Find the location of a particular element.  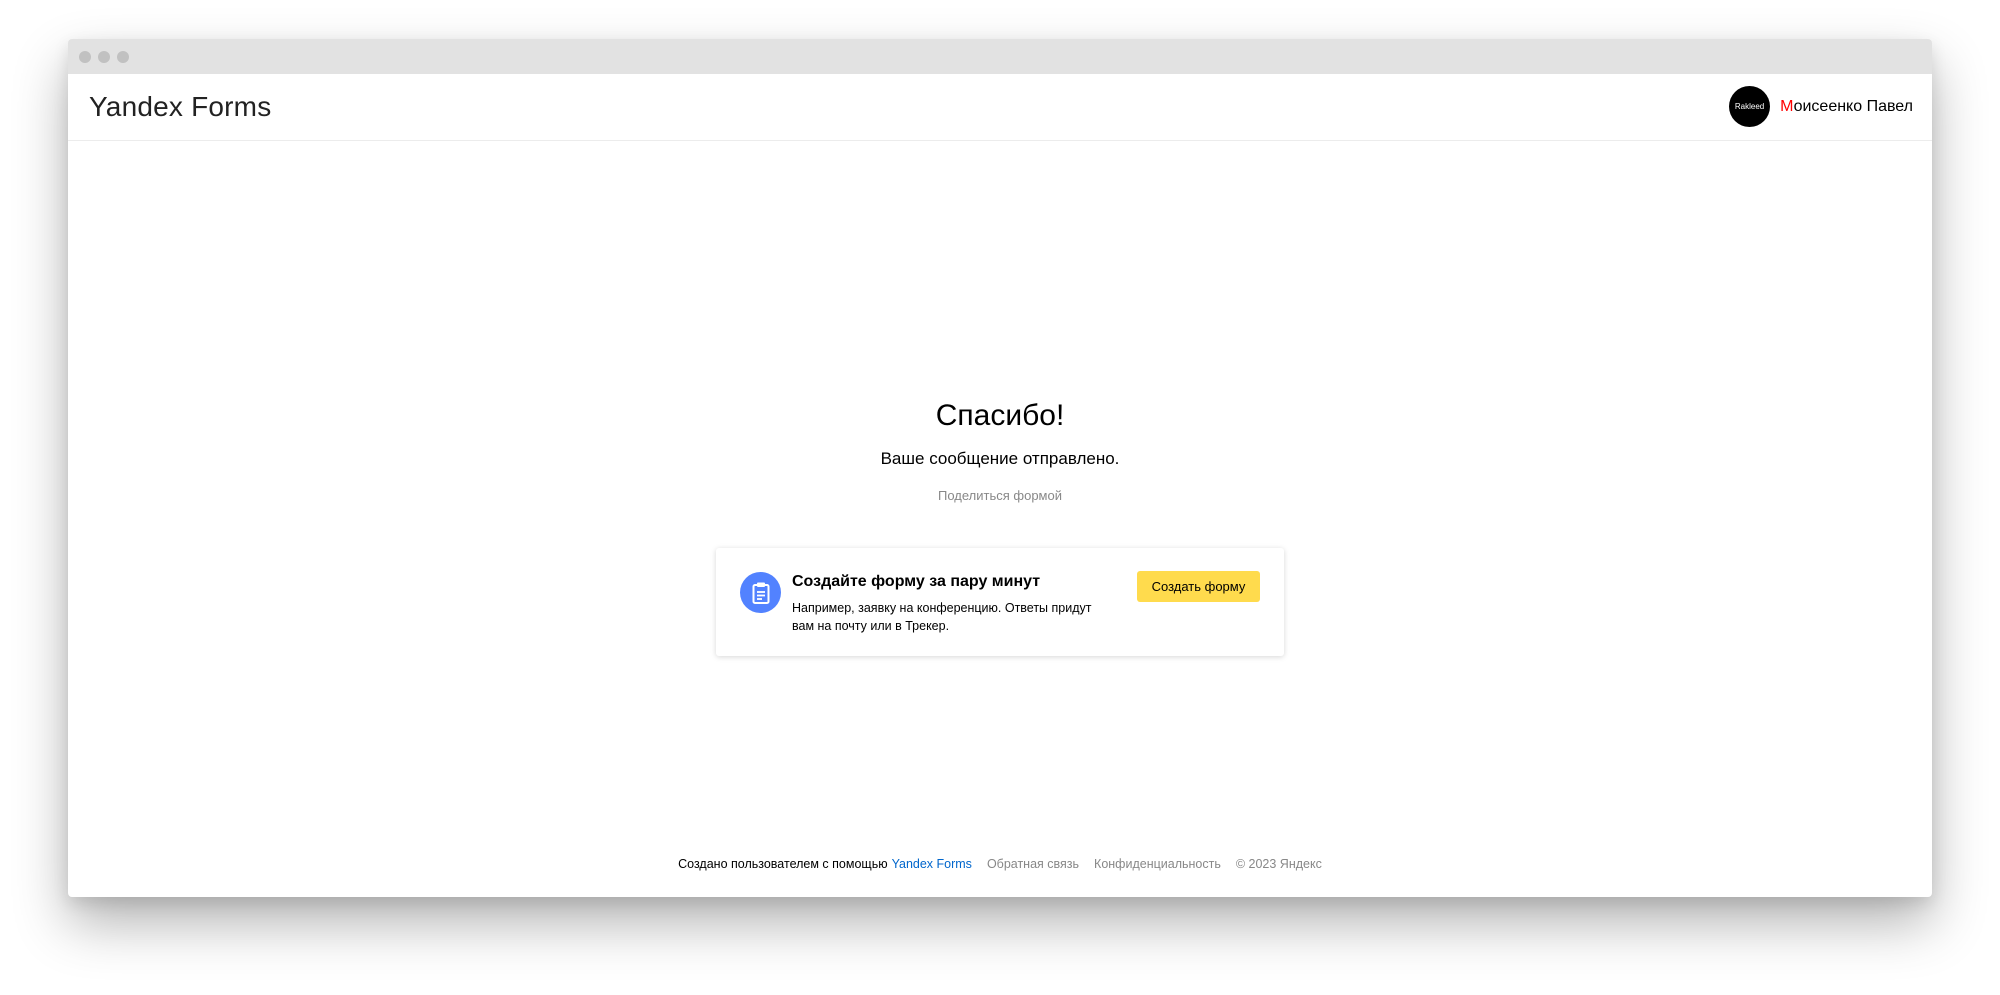

user-name-rest: оисеенко Павел is located at coordinates (1853, 106).